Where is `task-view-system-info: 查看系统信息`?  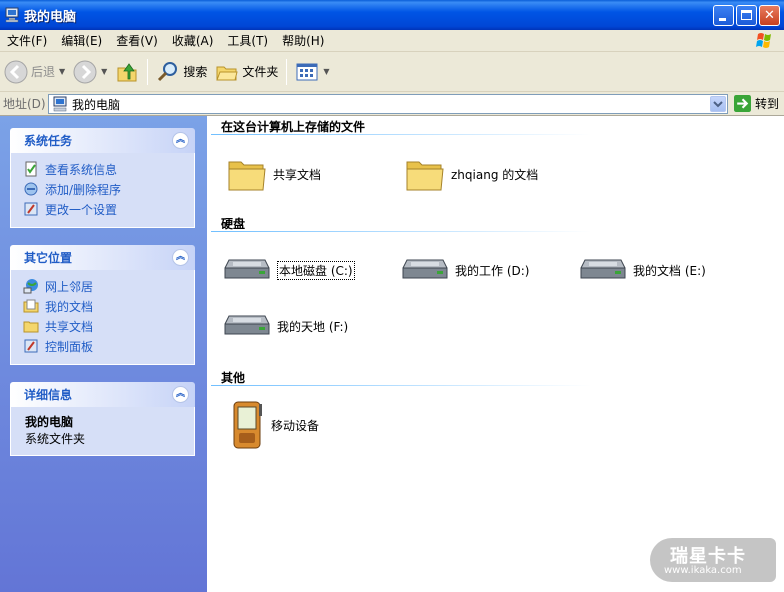 task-view-system-info: 查看系统信息 is located at coordinates (108, 169).